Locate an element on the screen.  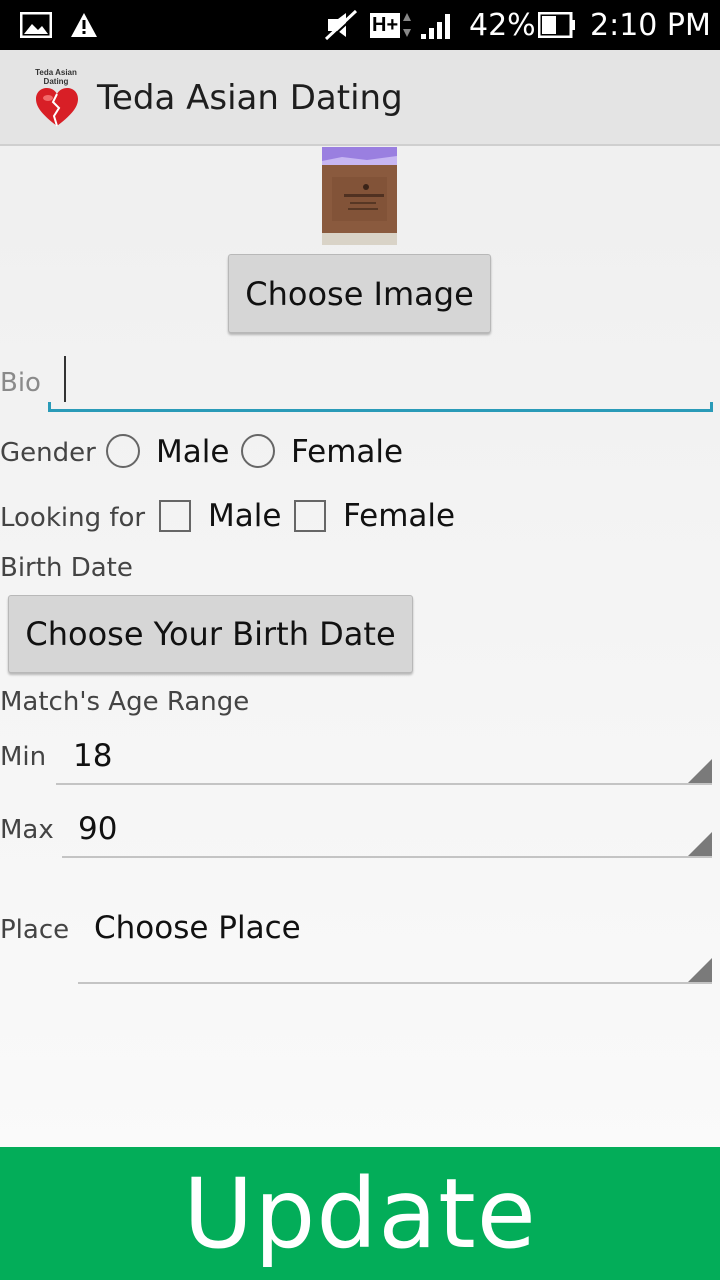
looking-for-female-checkbox is located at coordinates (310, 516).